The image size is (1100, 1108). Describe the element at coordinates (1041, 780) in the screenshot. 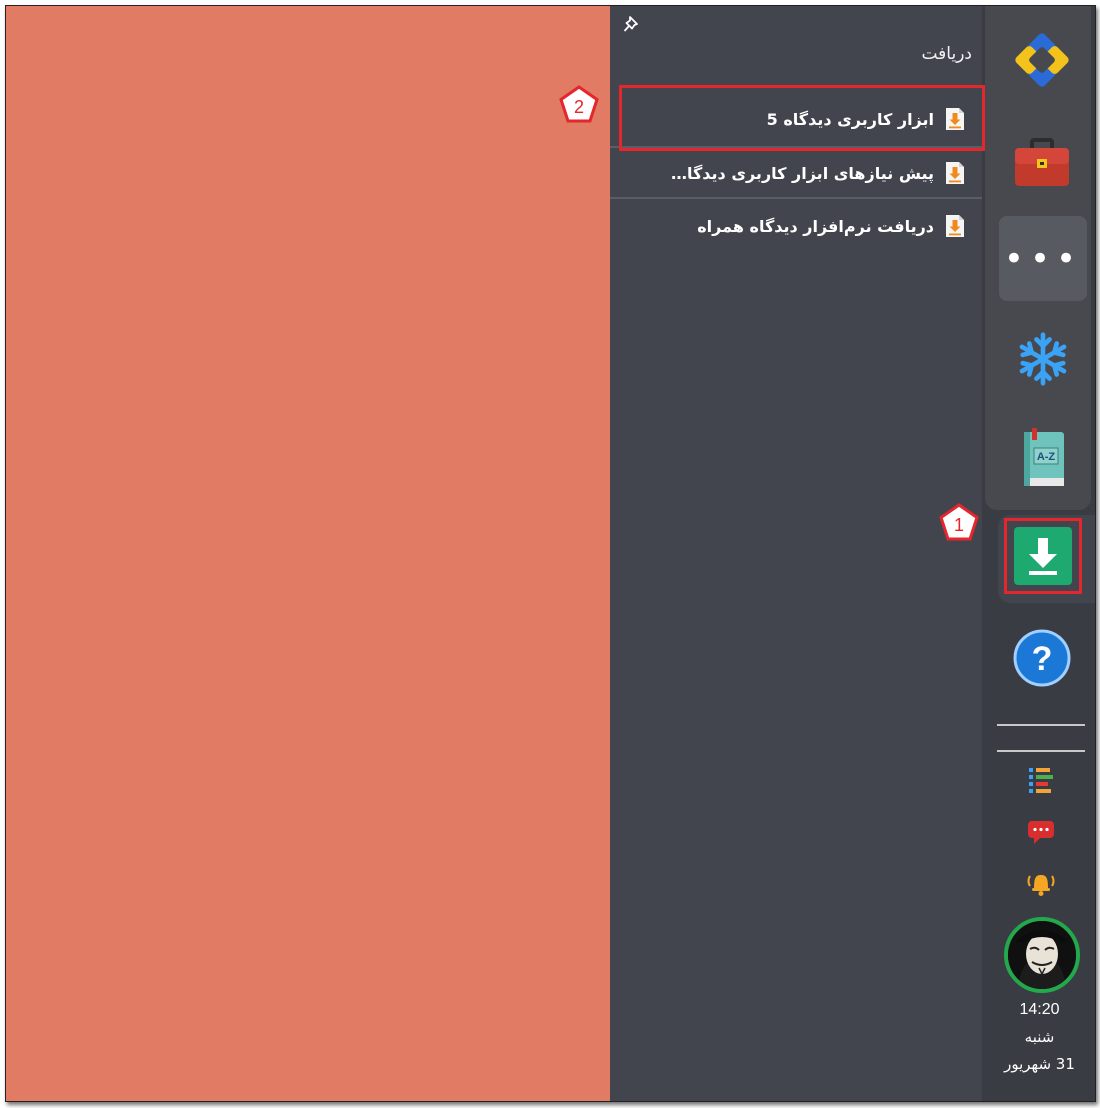

I see `task-list-icon` at that location.